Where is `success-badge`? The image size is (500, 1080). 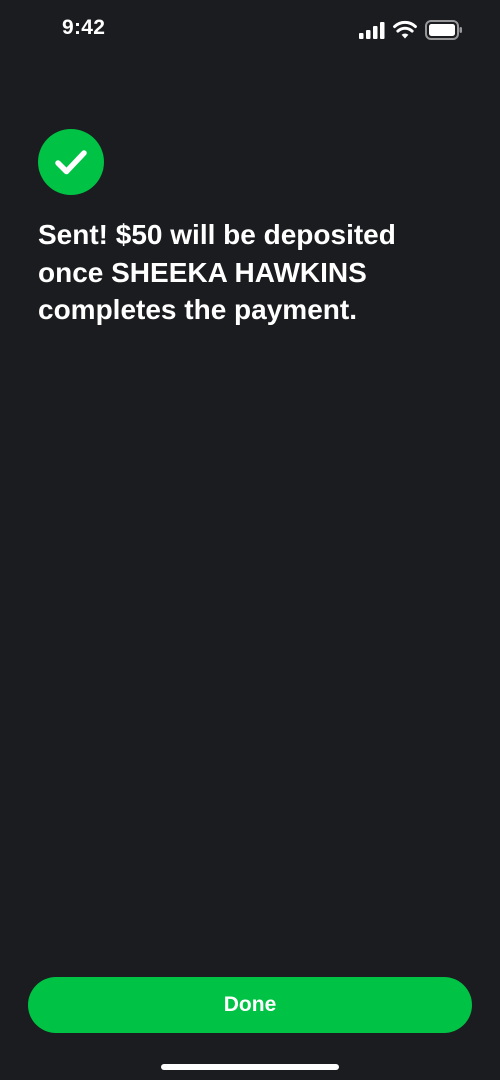
success-badge is located at coordinates (71, 162).